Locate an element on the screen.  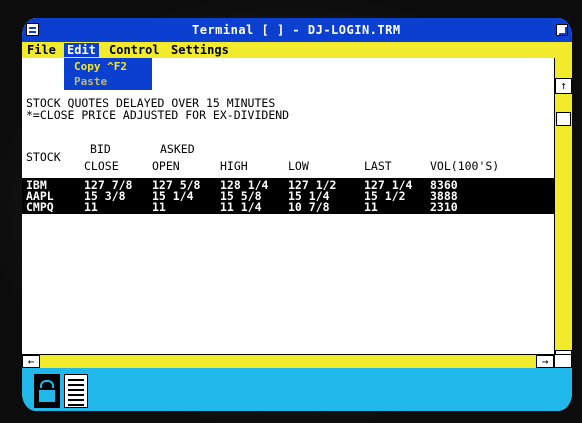
vertical-scroll-thumb is located at coordinates (563, 119).